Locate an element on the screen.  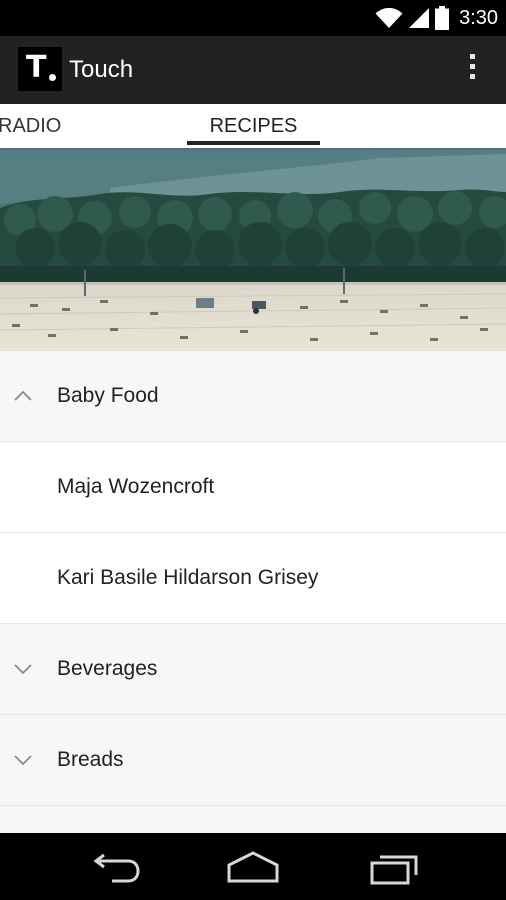
app-title: Touch is located at coordinates (101, 69).